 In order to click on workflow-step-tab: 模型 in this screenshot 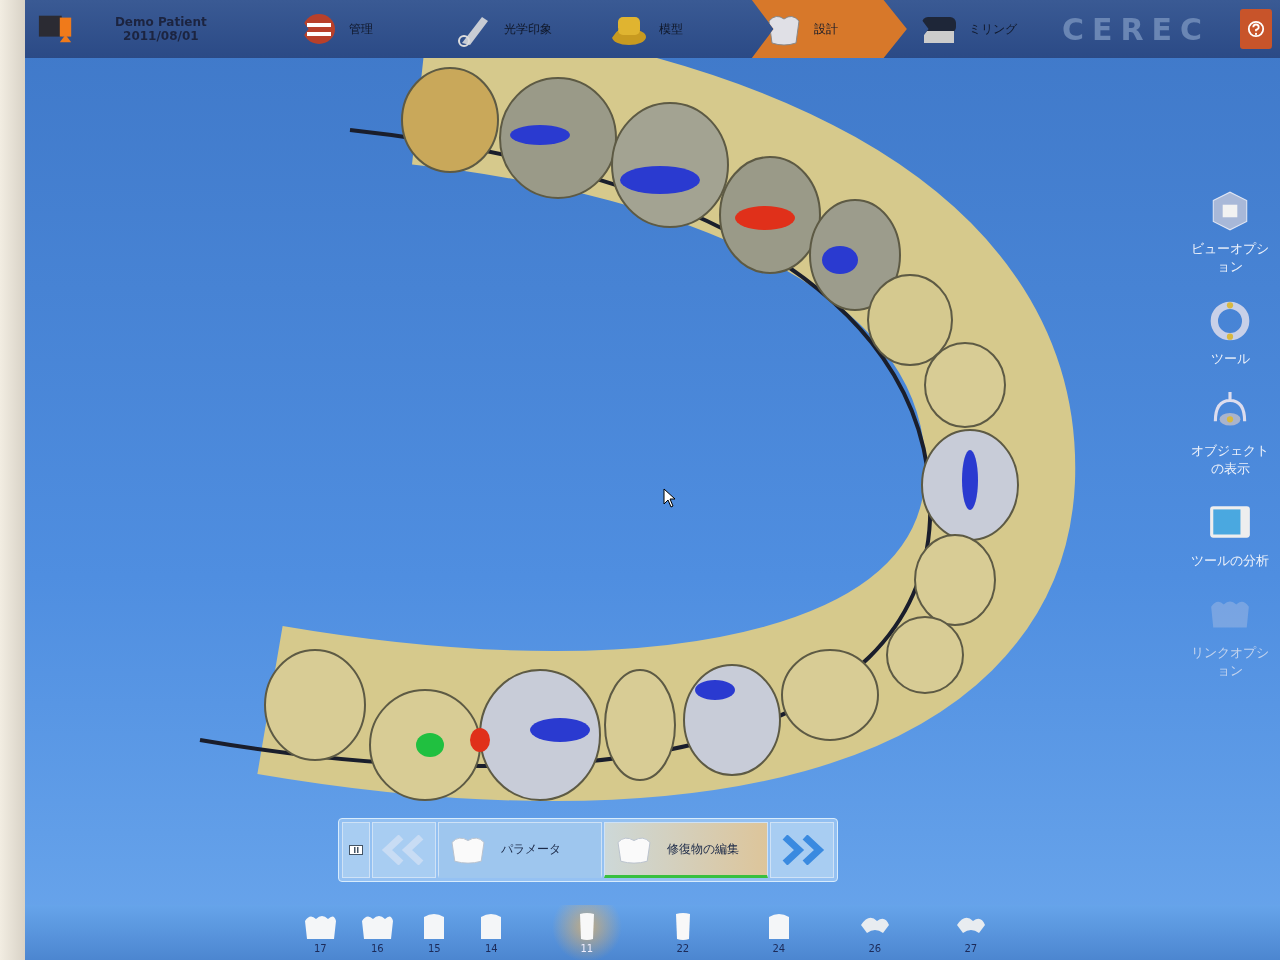, I will do `click(674, 29)`.